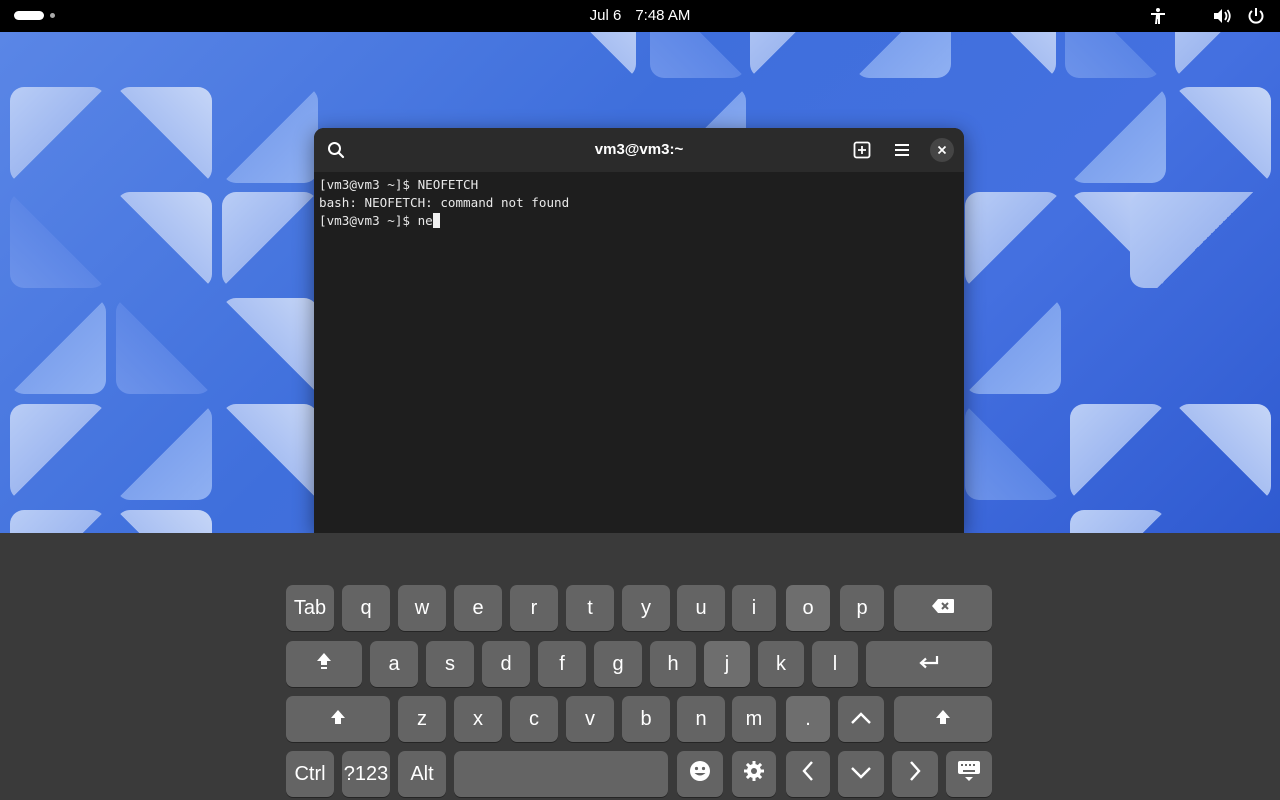 The image size is (1280, 800). I want to click on key-symbols: ?123, so click(366, 774).